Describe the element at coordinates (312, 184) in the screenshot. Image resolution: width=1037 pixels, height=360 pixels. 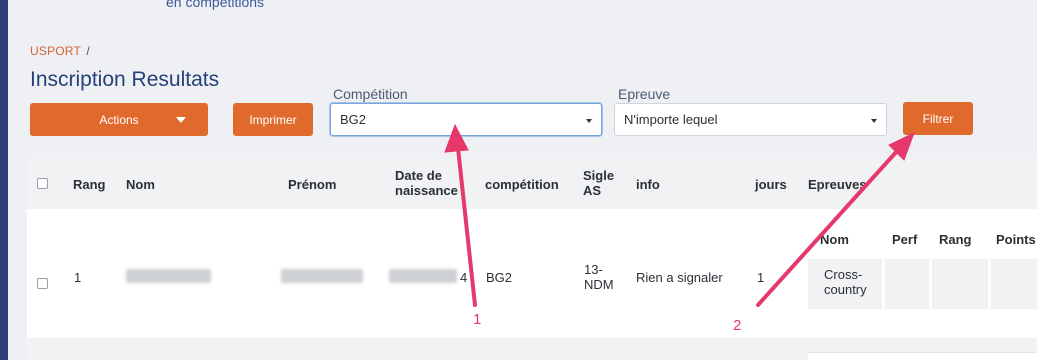
I see `header-prenom: Prénom` at that location.